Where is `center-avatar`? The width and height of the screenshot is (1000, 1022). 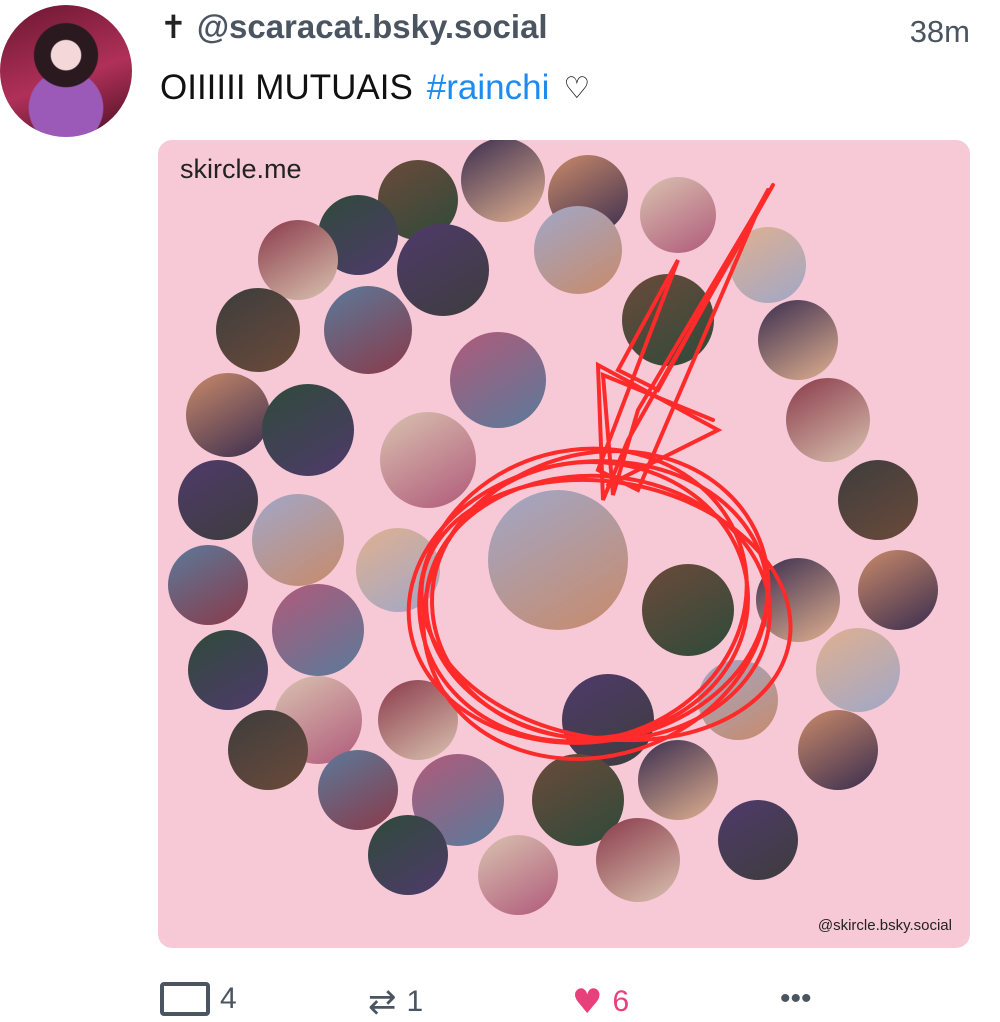 center-avatar is located at coordinates (558, 560).